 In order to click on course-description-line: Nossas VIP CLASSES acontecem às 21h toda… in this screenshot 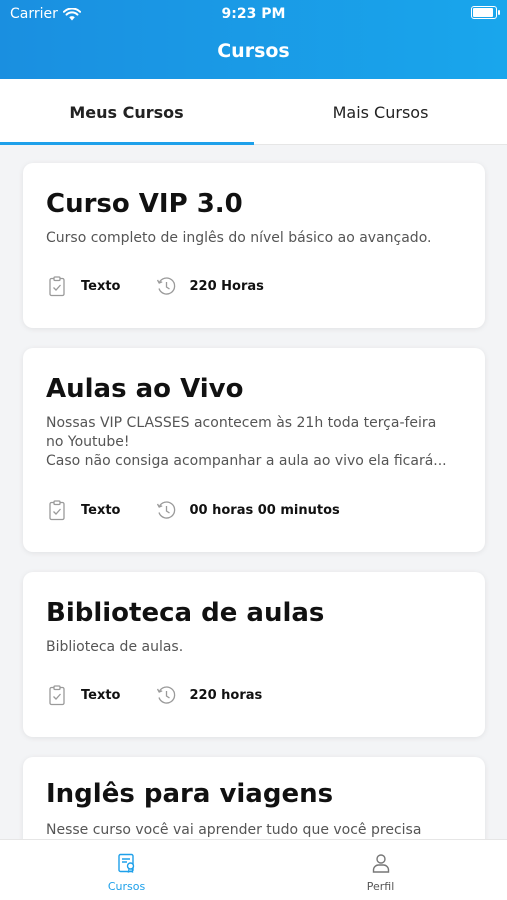, I will do `click(241, 423)`.